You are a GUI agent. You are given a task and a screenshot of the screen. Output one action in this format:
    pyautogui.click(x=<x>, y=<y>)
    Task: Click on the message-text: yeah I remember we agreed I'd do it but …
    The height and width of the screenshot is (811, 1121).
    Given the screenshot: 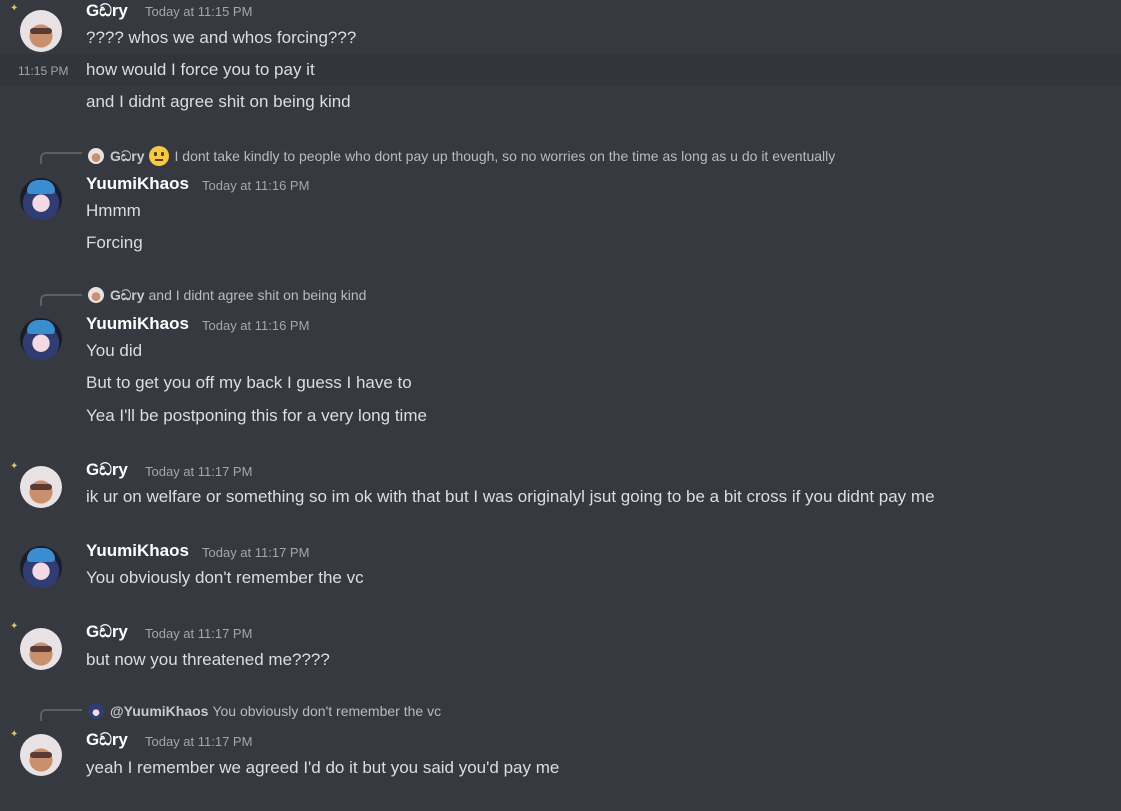 What is the action you would take?
    pyautogui.click(x=323, y=767)
    